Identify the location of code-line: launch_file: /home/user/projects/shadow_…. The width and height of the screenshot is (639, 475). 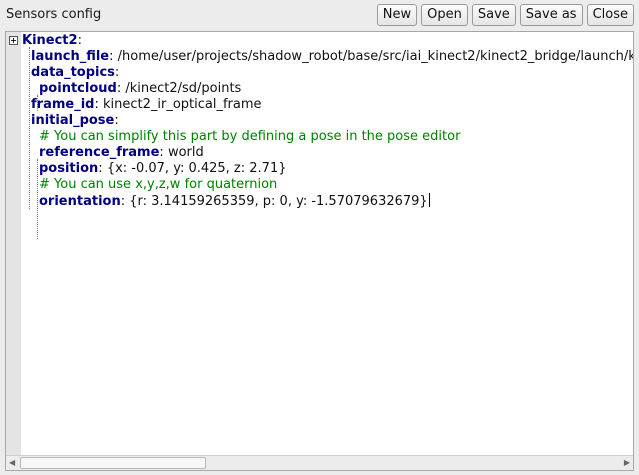
(327, 57).